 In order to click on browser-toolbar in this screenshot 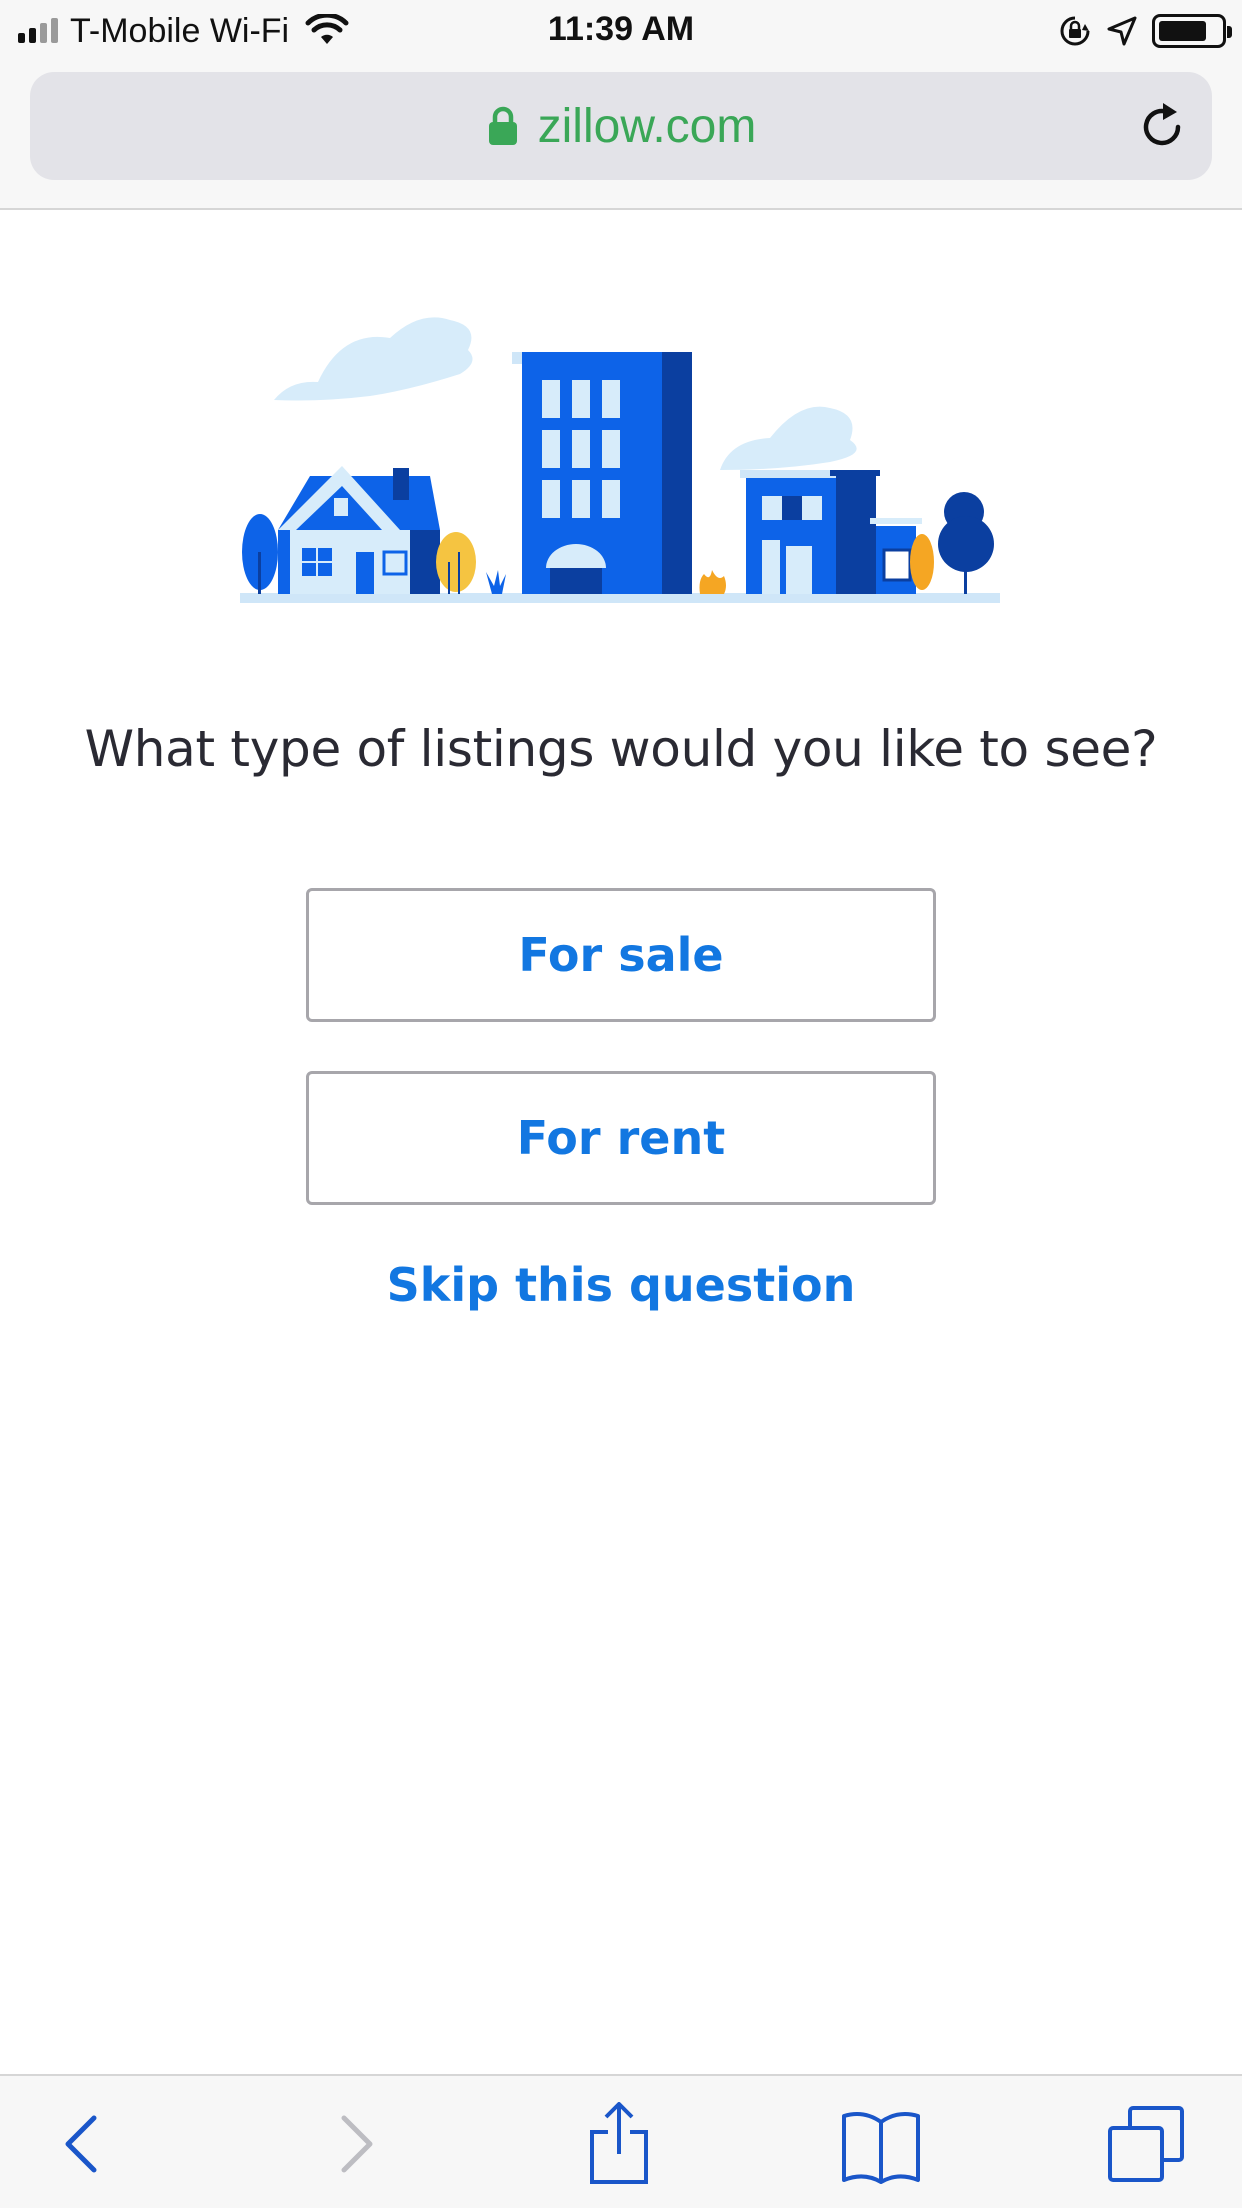, I will do `click(621, 2141)`.